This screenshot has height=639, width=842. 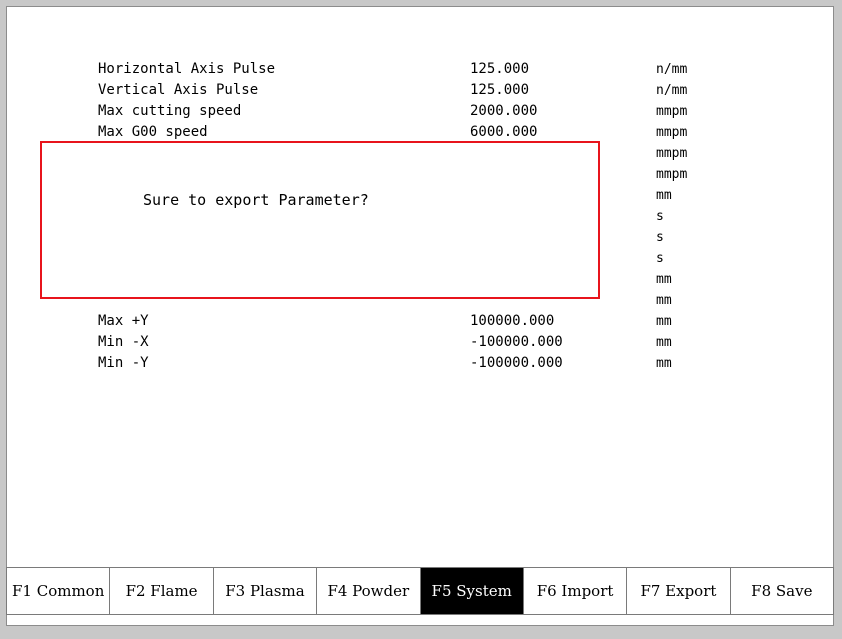 What do you see at coordinates (421, 363) in the screenshot?
I see `param-row-min-minus-y: Min -Y -100000.000 mm` at bounding box center [421, 363].